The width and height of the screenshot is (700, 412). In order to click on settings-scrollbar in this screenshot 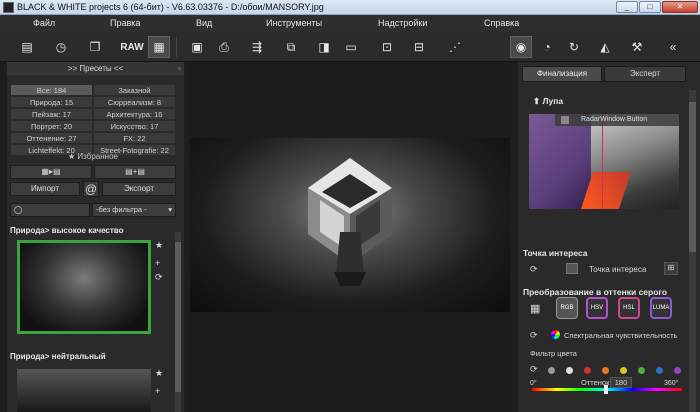, I will do `click(692, 251)`.